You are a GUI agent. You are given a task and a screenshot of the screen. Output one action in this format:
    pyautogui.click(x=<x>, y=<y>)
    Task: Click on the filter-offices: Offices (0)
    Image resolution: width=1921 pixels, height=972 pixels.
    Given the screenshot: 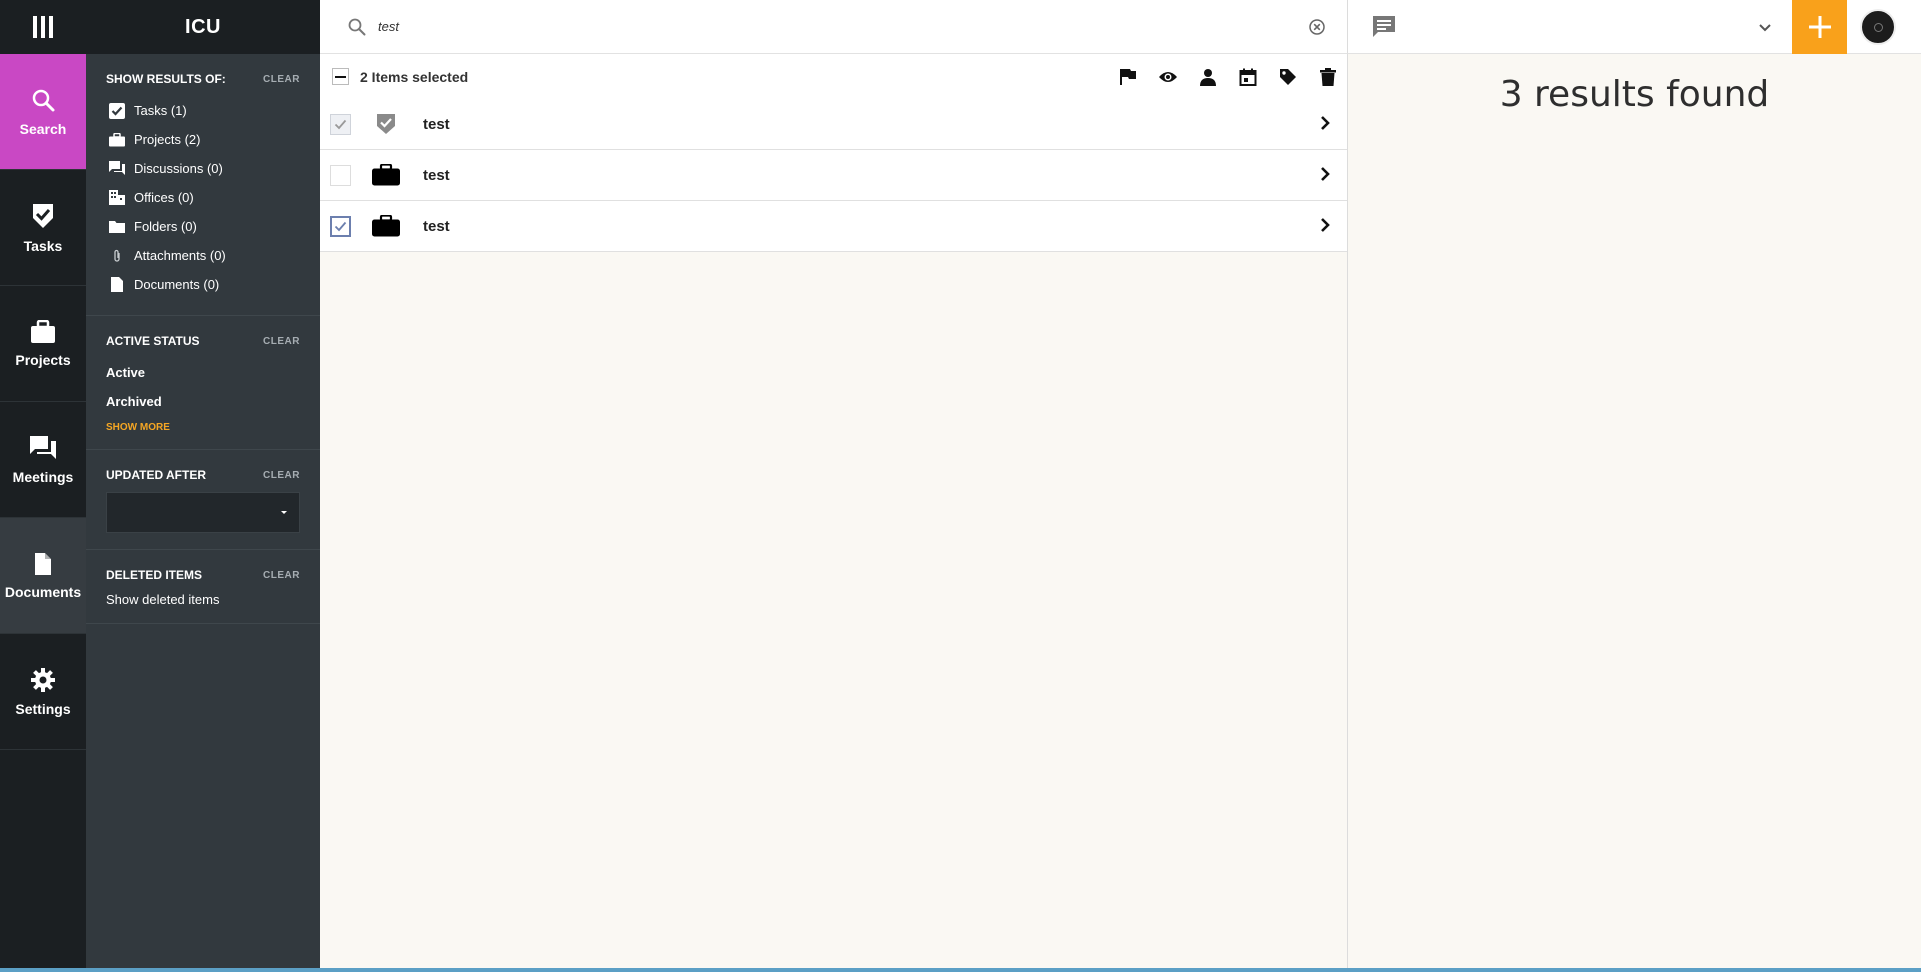 What is the action you would take?
    pyautogui.click(x=203, y=197)
    